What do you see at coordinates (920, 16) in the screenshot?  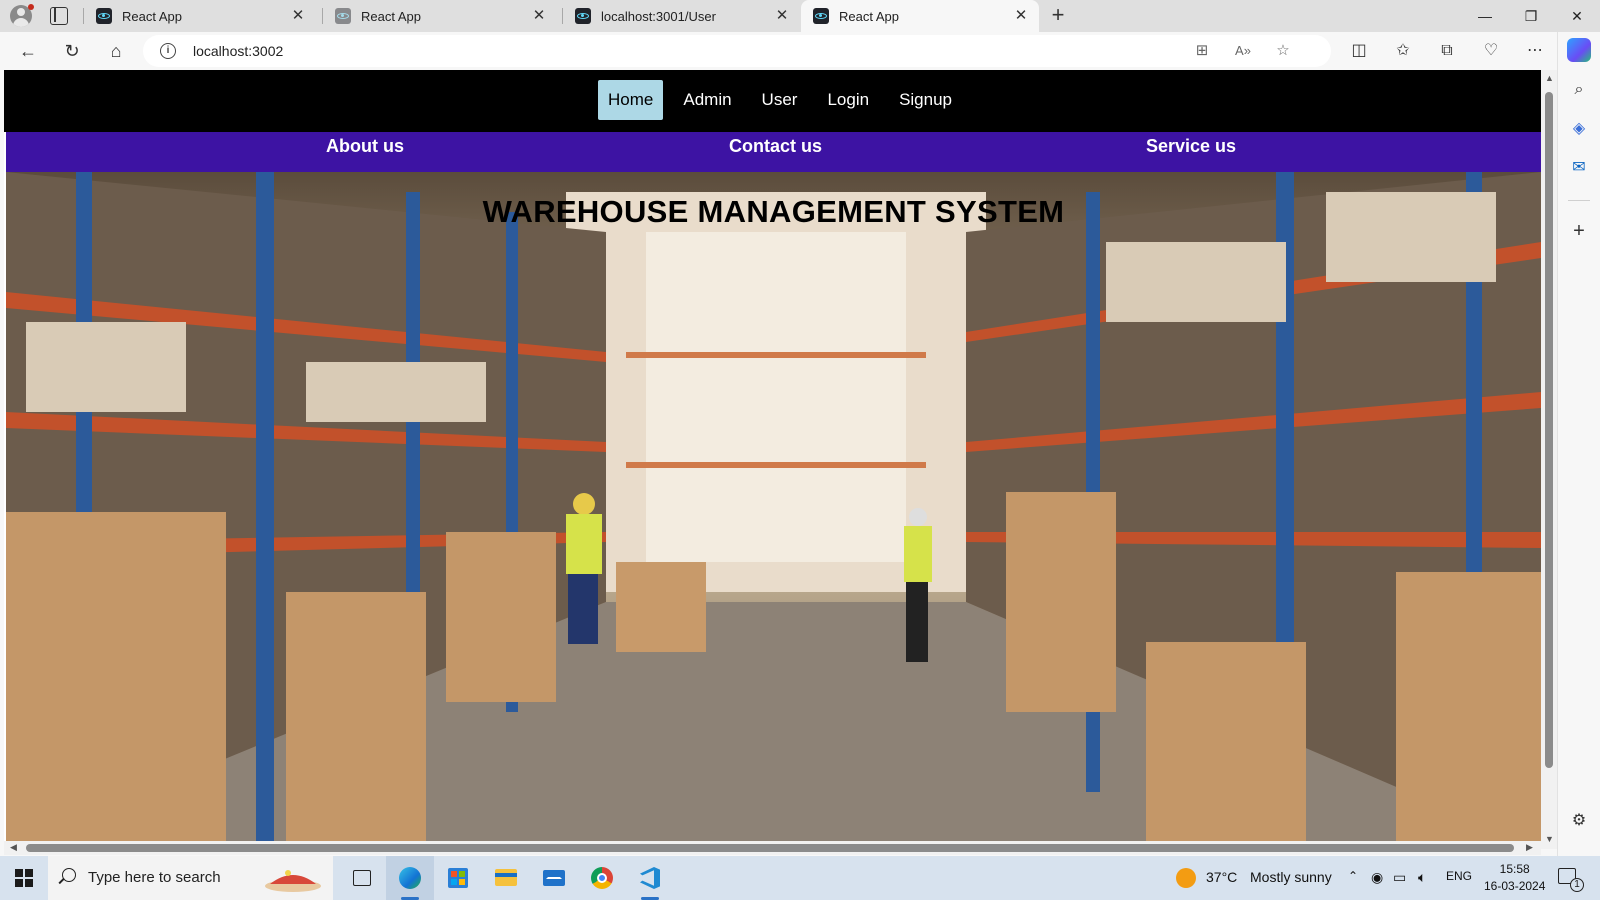 I see `browser-tab-4-active: React App ✕` at bounding box center [920, 16].